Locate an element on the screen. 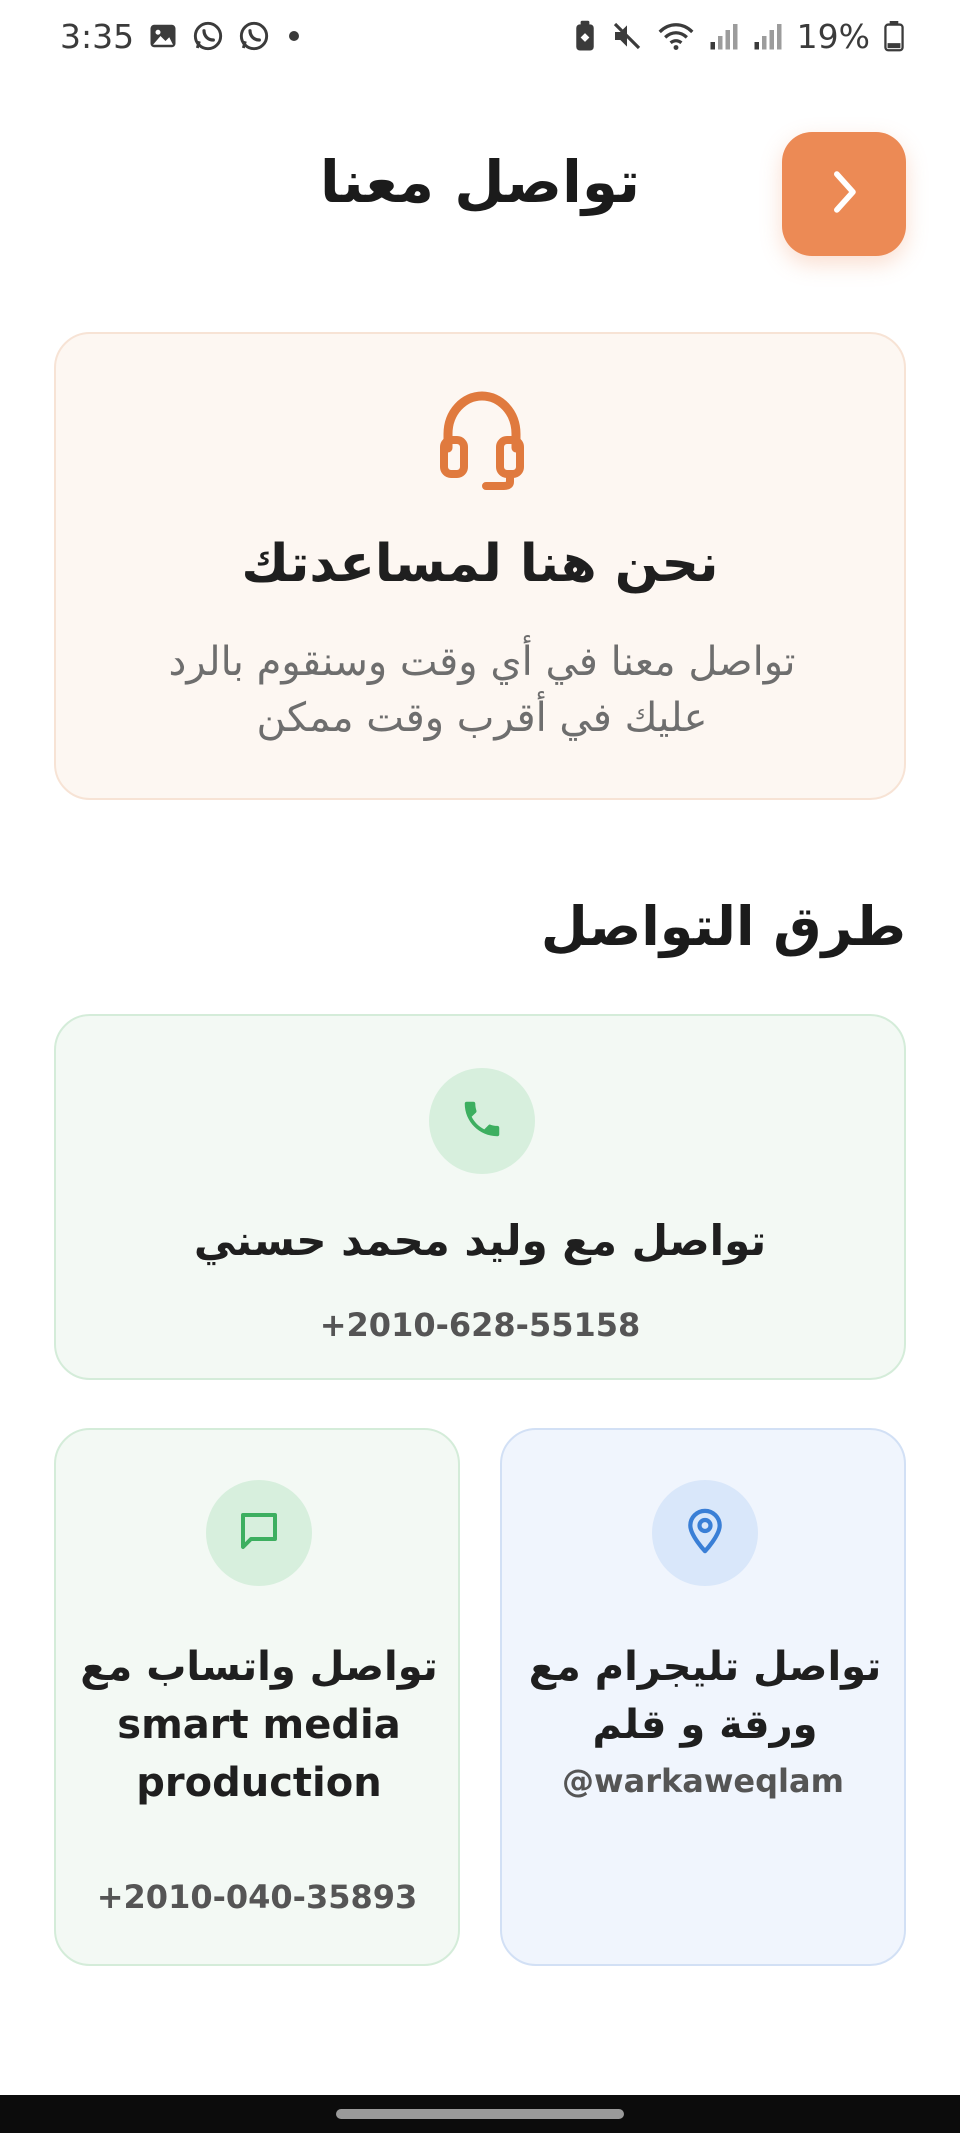 This screenshot has height=2133, width=960. dot-icon is located at coordinates (294, 36).